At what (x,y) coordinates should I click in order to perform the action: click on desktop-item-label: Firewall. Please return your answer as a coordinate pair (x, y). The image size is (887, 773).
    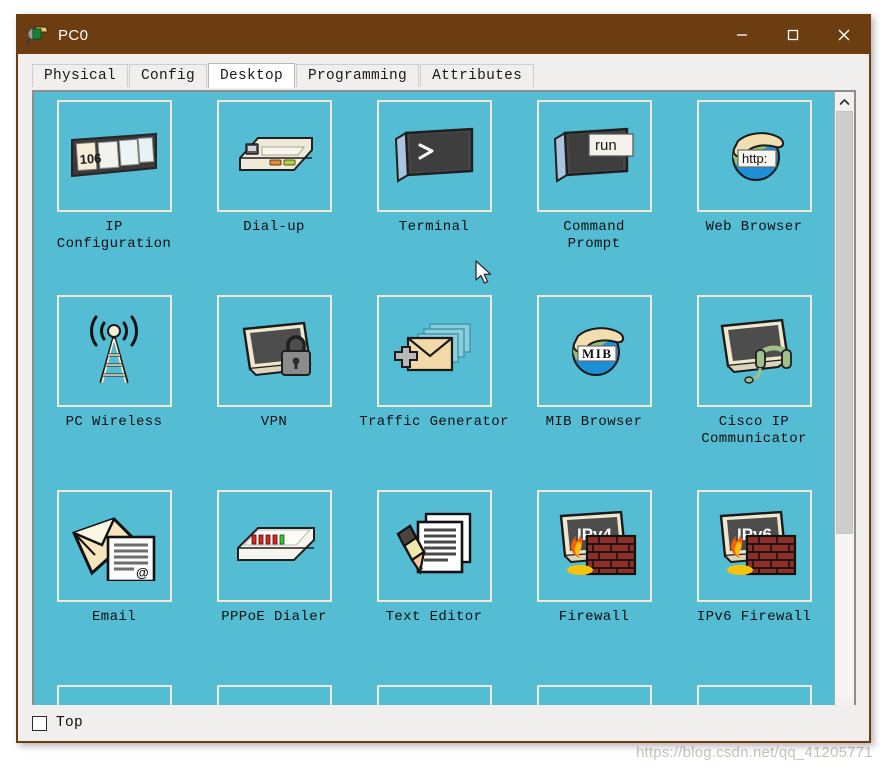
    Looking at the image, I should click on (594, 617).